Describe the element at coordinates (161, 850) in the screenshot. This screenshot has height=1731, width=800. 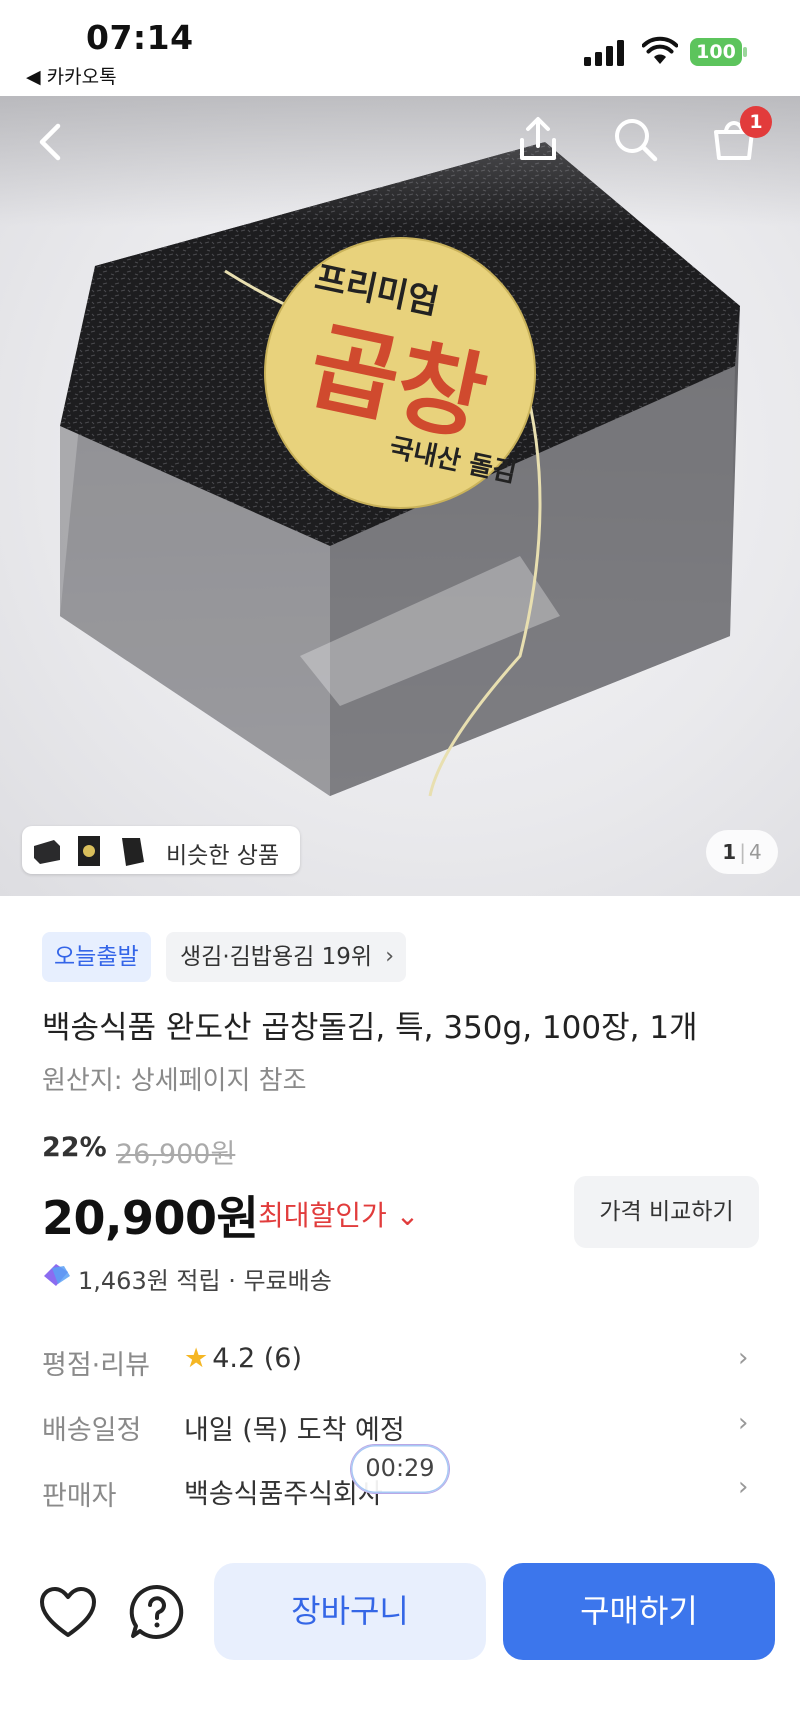
I see `similar-products-button: 비슷한 상품` at that location.